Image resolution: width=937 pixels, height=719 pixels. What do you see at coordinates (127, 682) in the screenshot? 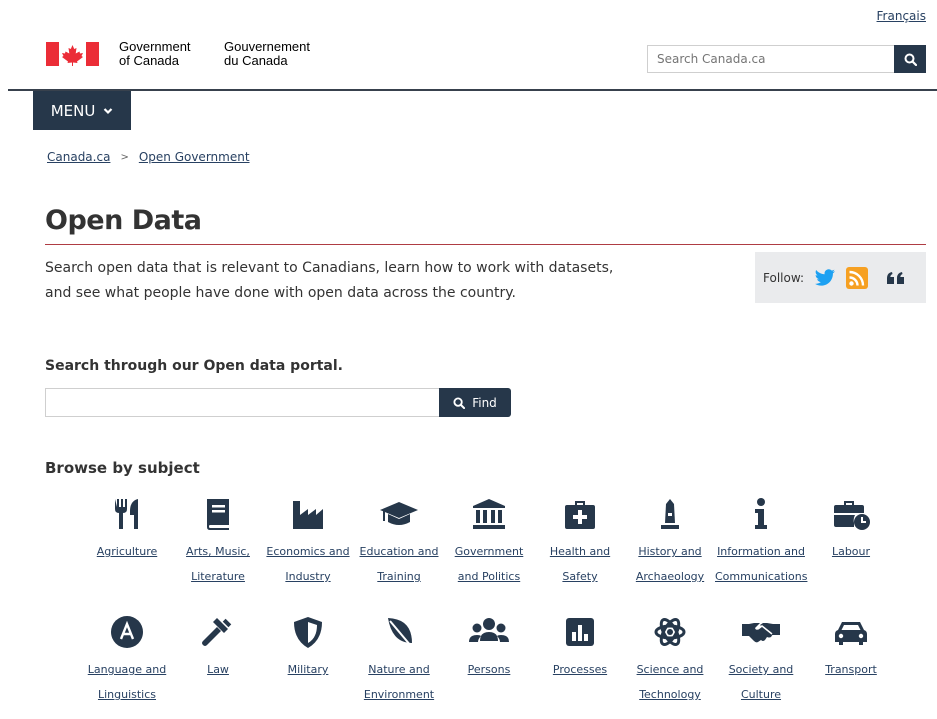
I see `subject-label: Language and Linguistics` at bounding box center [127, 682].